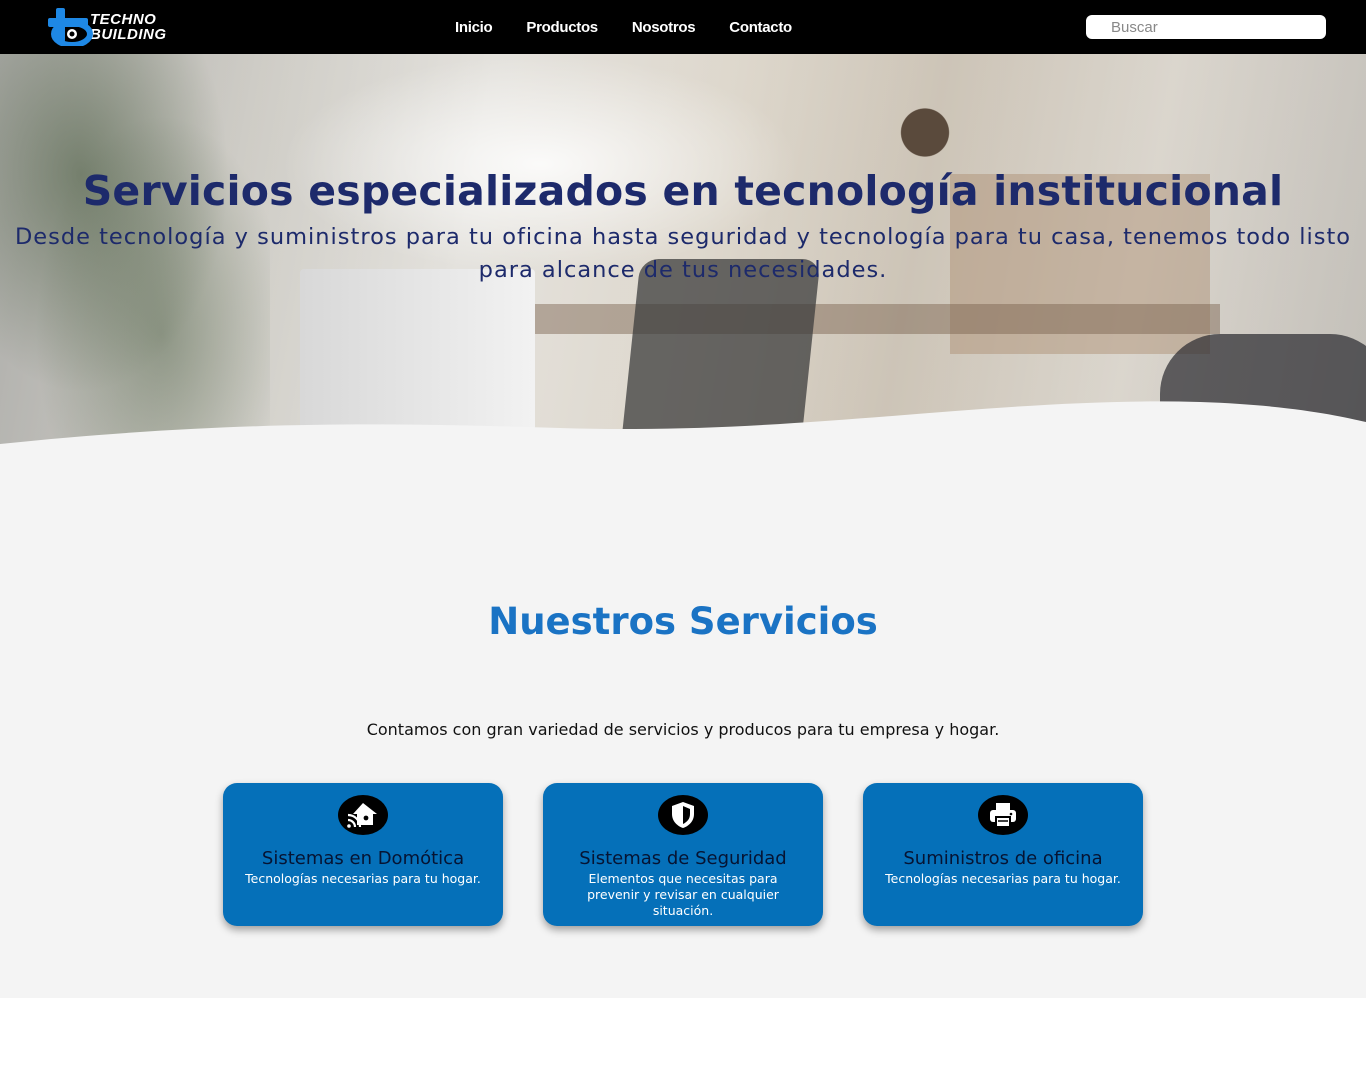  What do you see at coordinates (128, 34) in the screenshot?
I see `brand-name-line2: BUILDING` at bounding box center [128, 34].